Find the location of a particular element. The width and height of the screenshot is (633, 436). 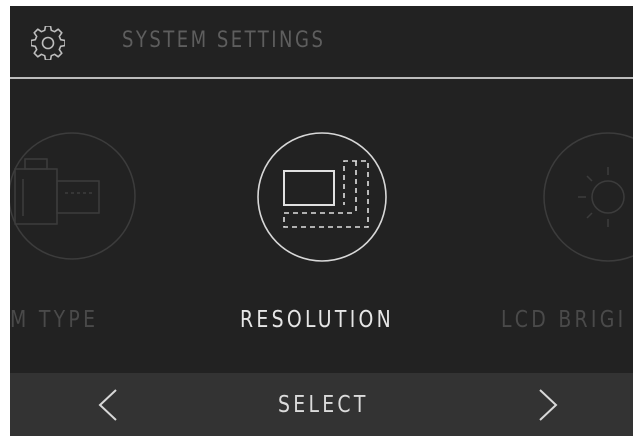

prev-button is located at coordinates (108, 404).